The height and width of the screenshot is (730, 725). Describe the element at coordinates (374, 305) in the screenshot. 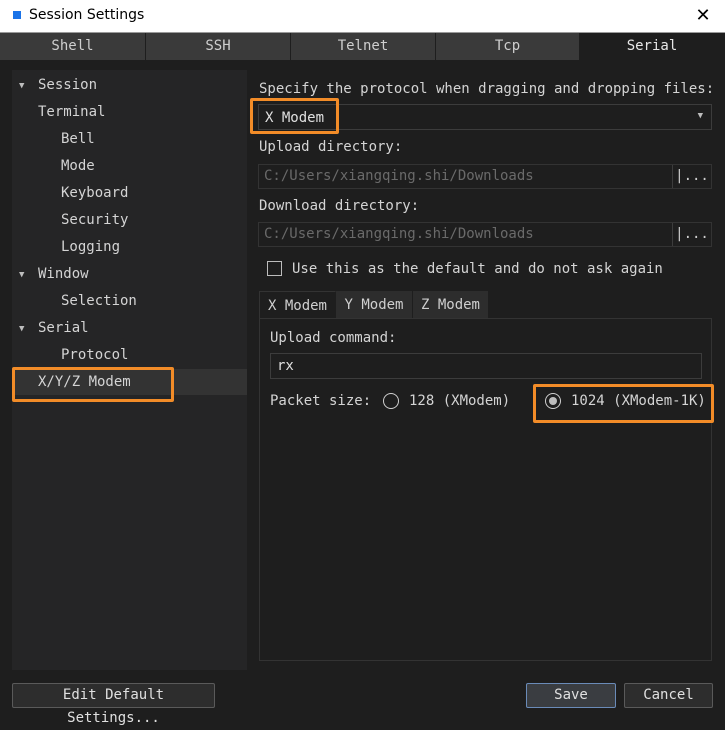

I see `tab-y-modem: Y Modem` at that location.